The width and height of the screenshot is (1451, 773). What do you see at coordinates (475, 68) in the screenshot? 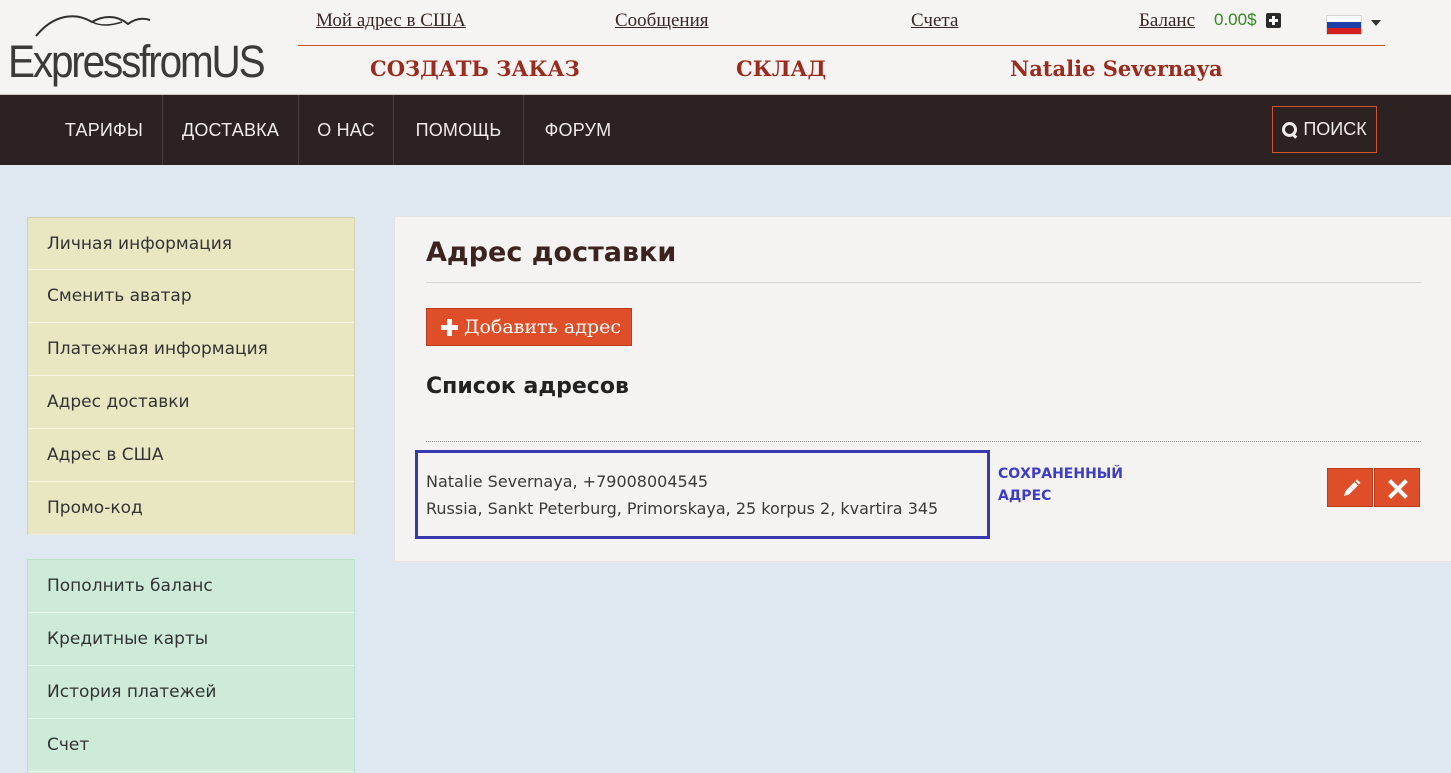
I see `create-order-link: СОЗДАТЬ ЗАКАЗ` at bounding box center [475, 68].